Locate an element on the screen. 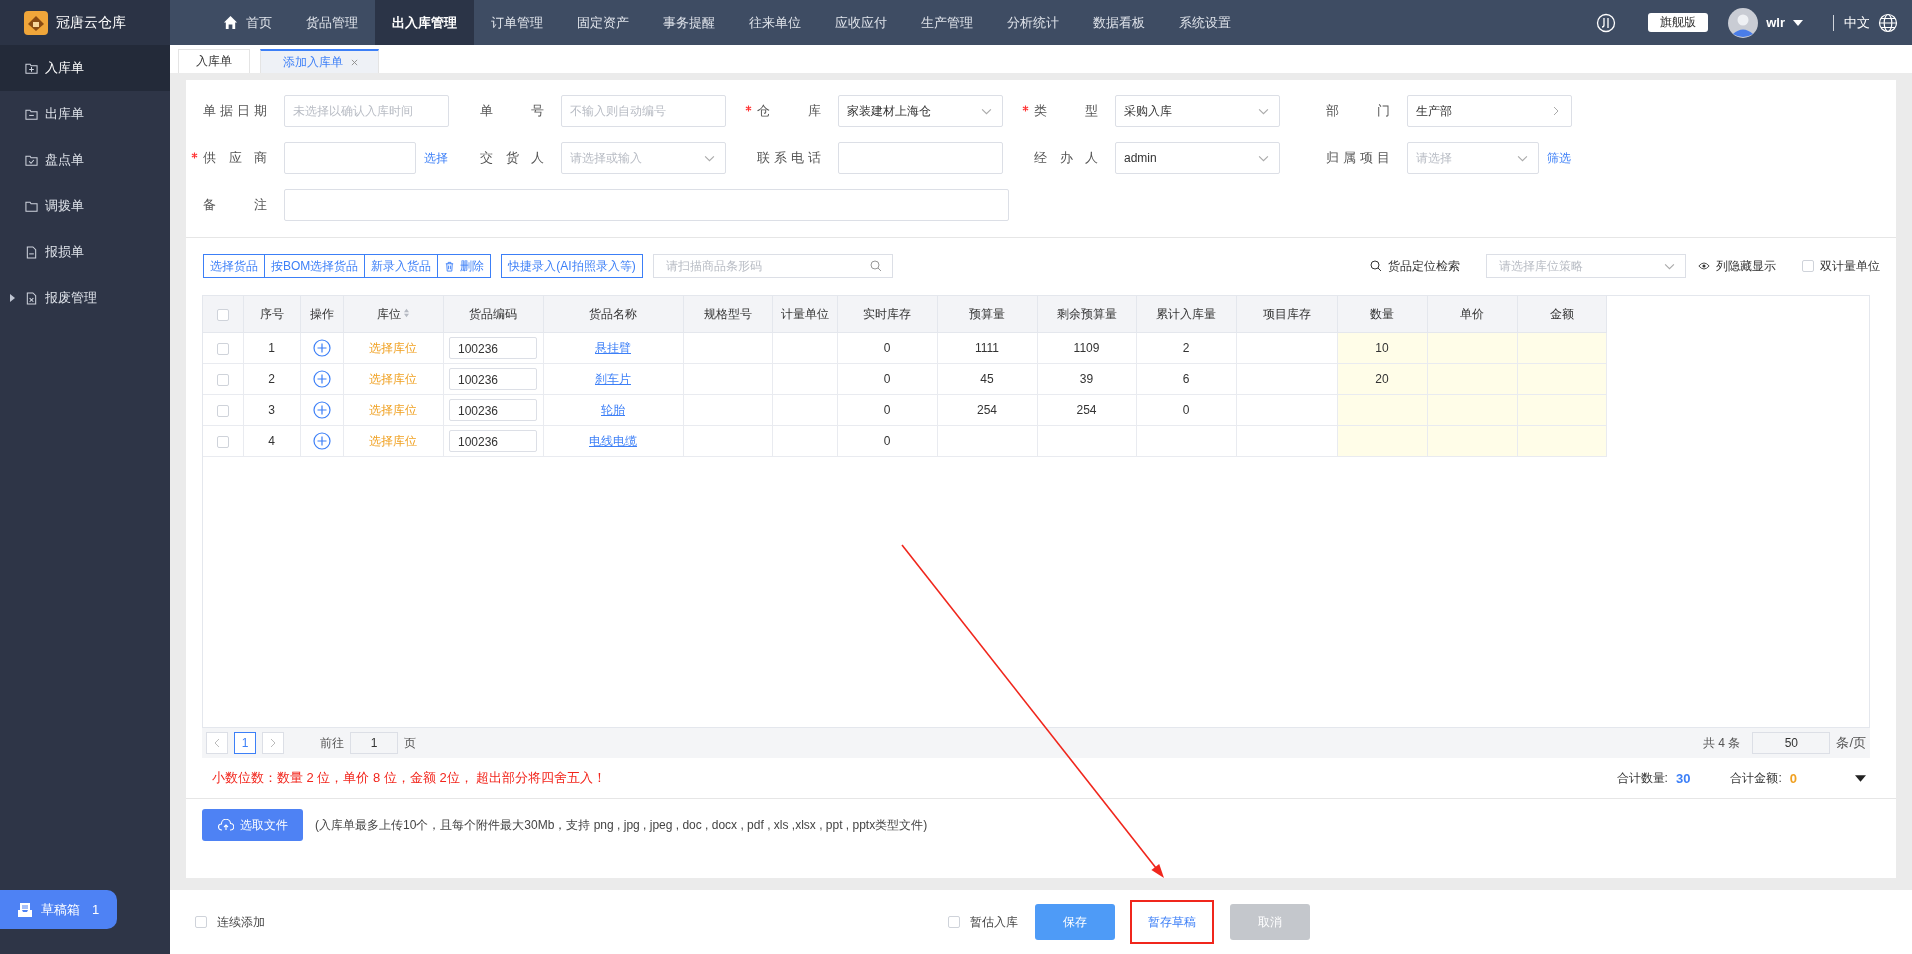 This screenshot has height=954, width=1912. input-field: 生产部 is located at coordinates (1489, 111).